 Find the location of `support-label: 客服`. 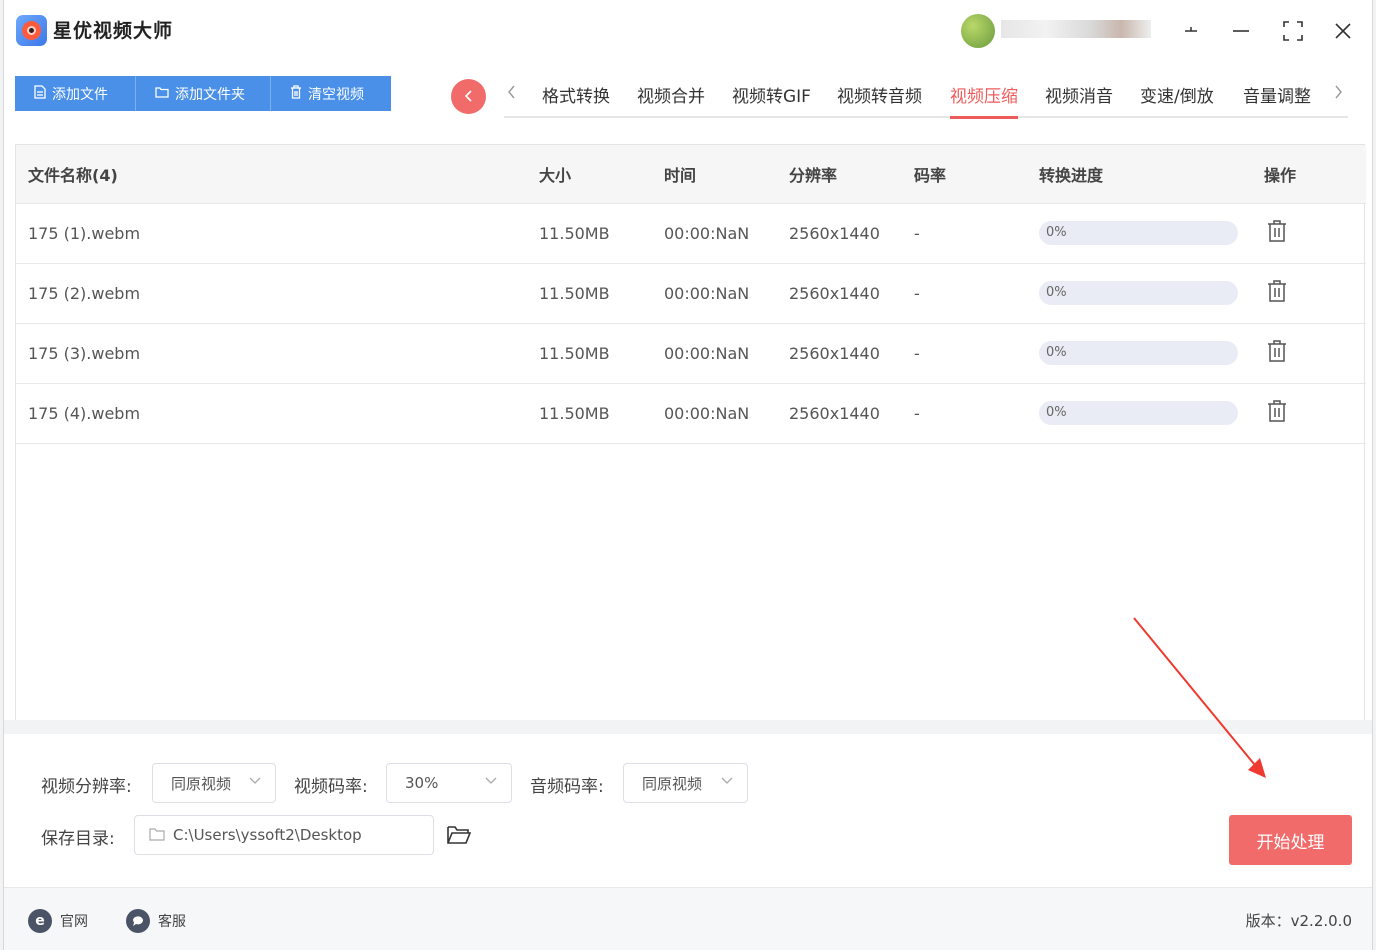

support-label: 客服 is located at coordinates (172, 922).